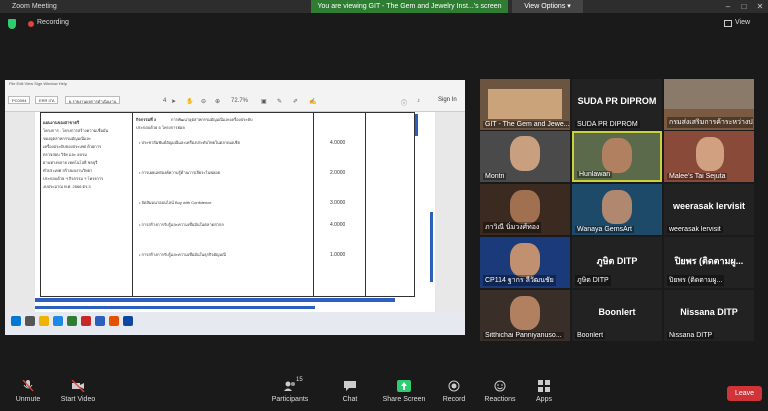  What do you see at coordinates (58, 321) in the screenshot?
I see `edge-icon` at bounding box center [58, 321].